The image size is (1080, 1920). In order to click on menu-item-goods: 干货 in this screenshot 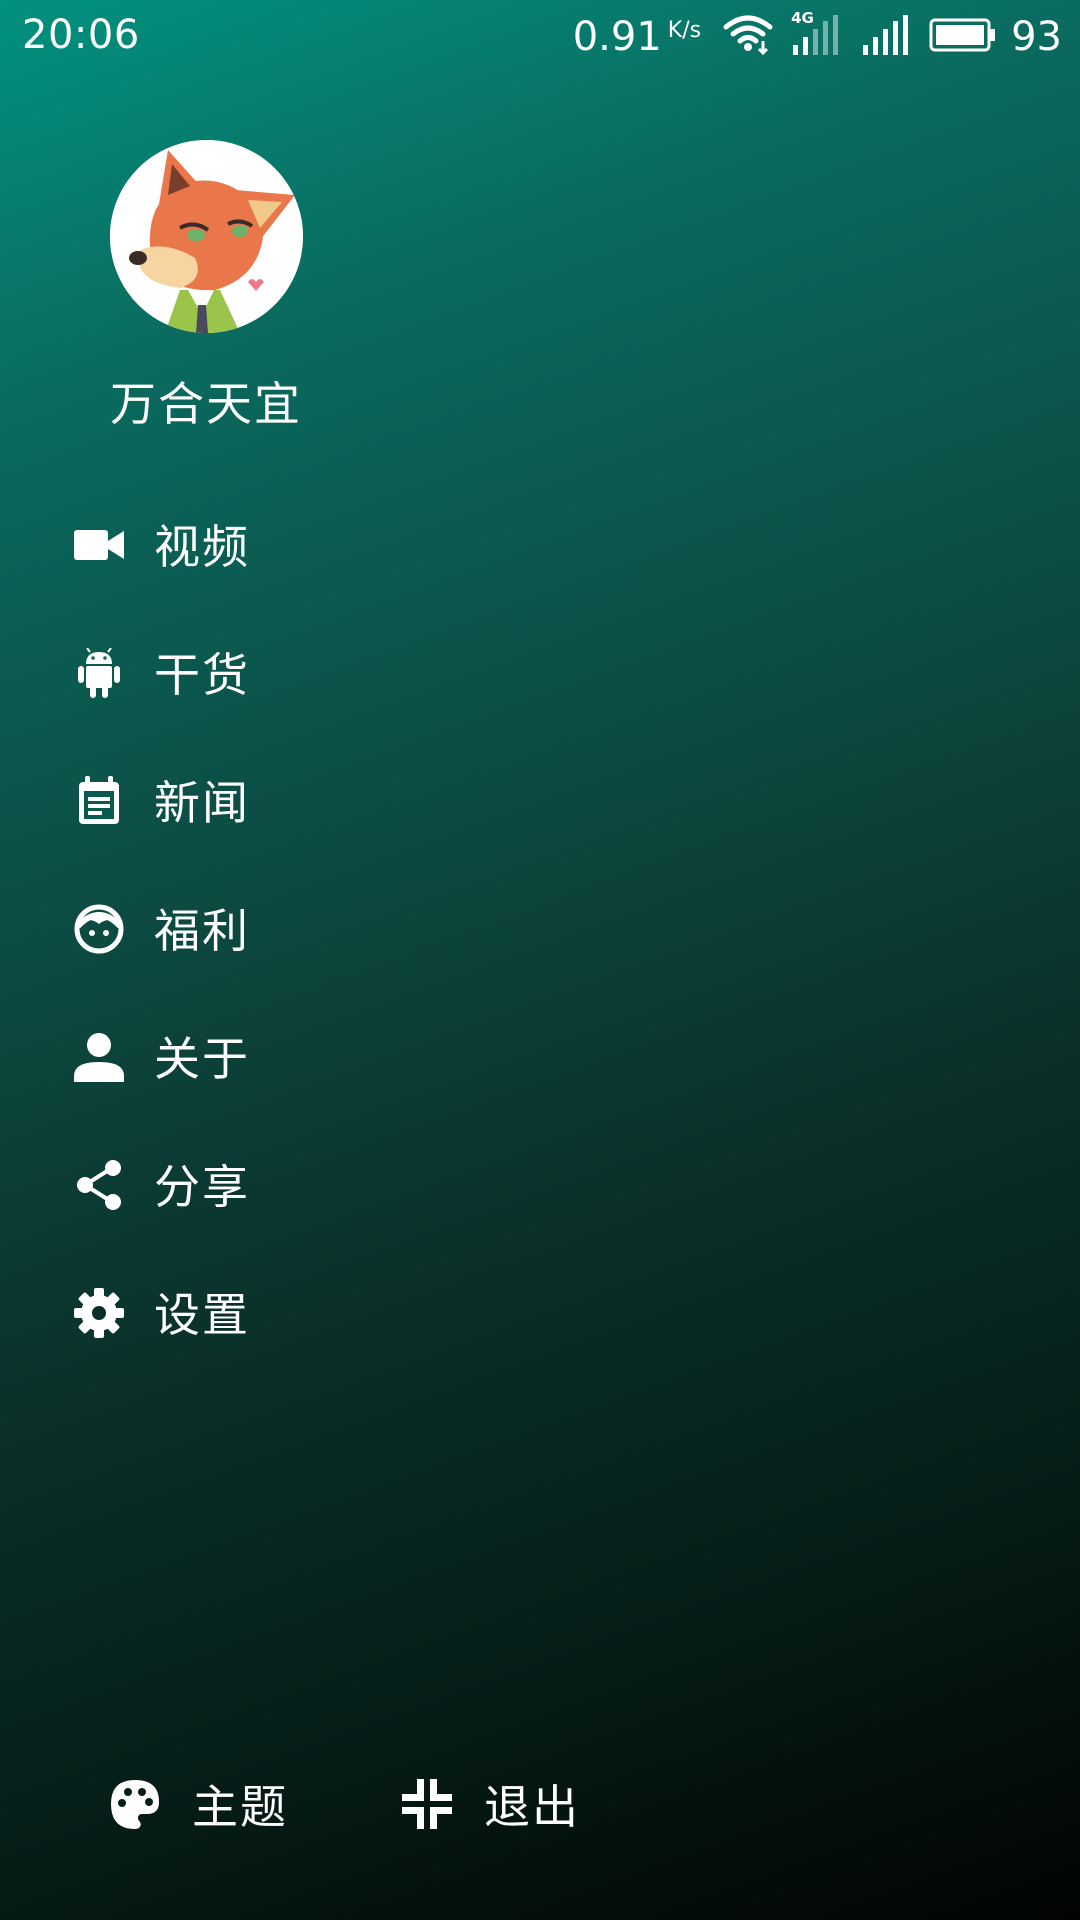, I will do `click(300, 672)`.